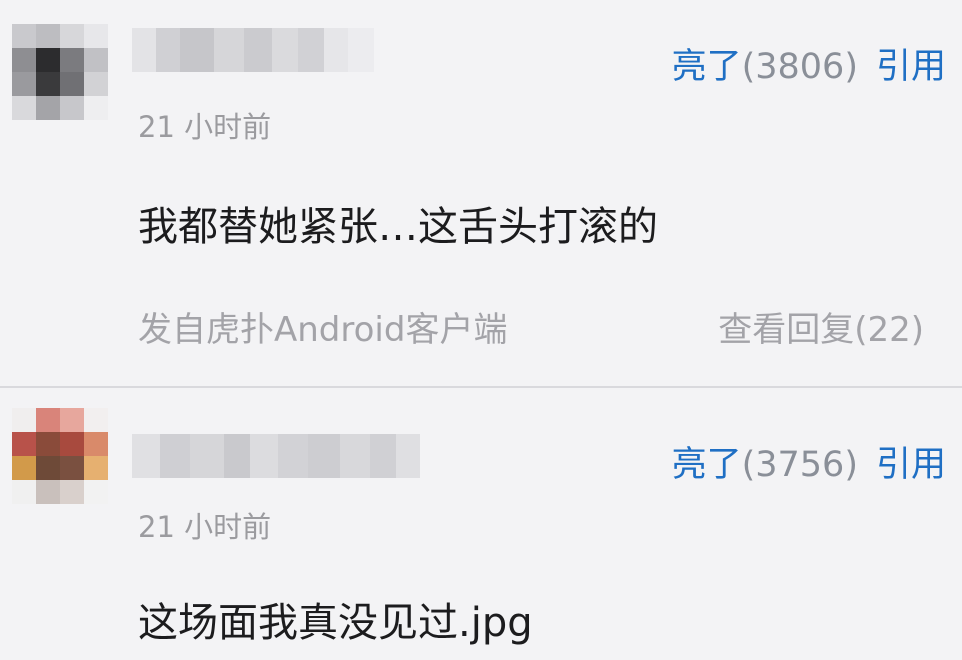  I want to click on like-count: (3756), so click(799, 465).